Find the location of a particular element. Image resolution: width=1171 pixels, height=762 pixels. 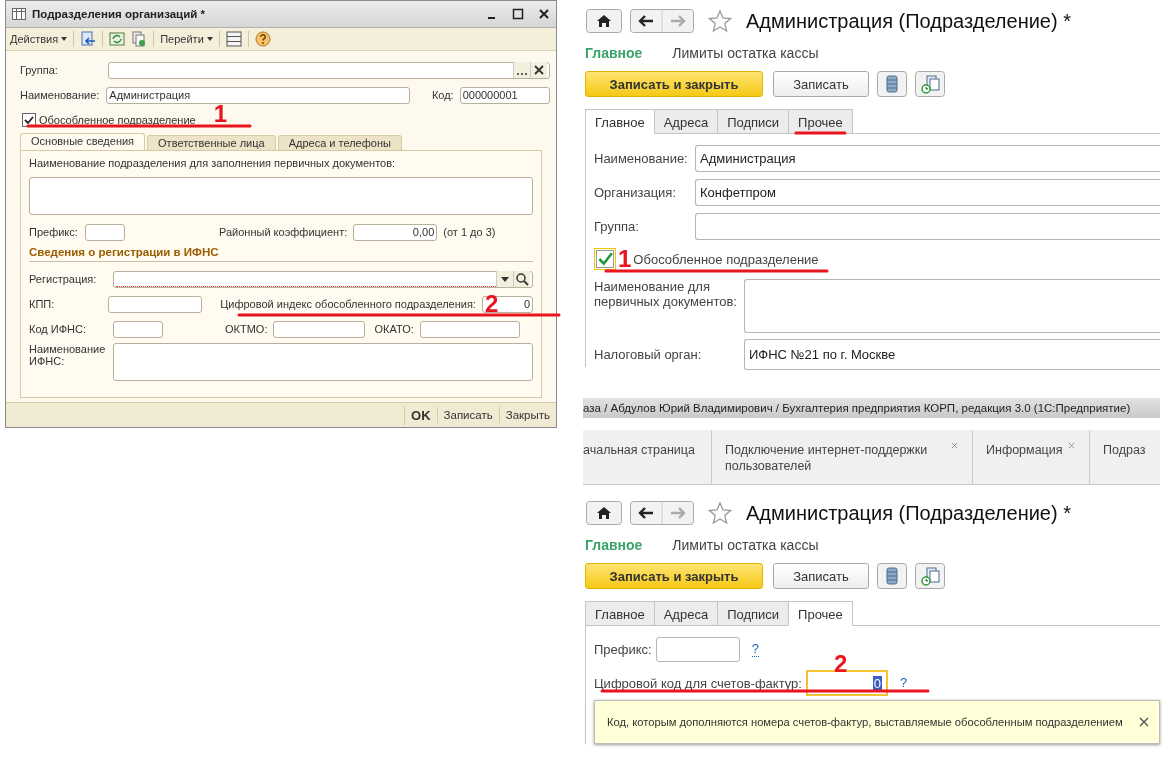

open-tab: Подраз is located at coordinates (1125, 457).